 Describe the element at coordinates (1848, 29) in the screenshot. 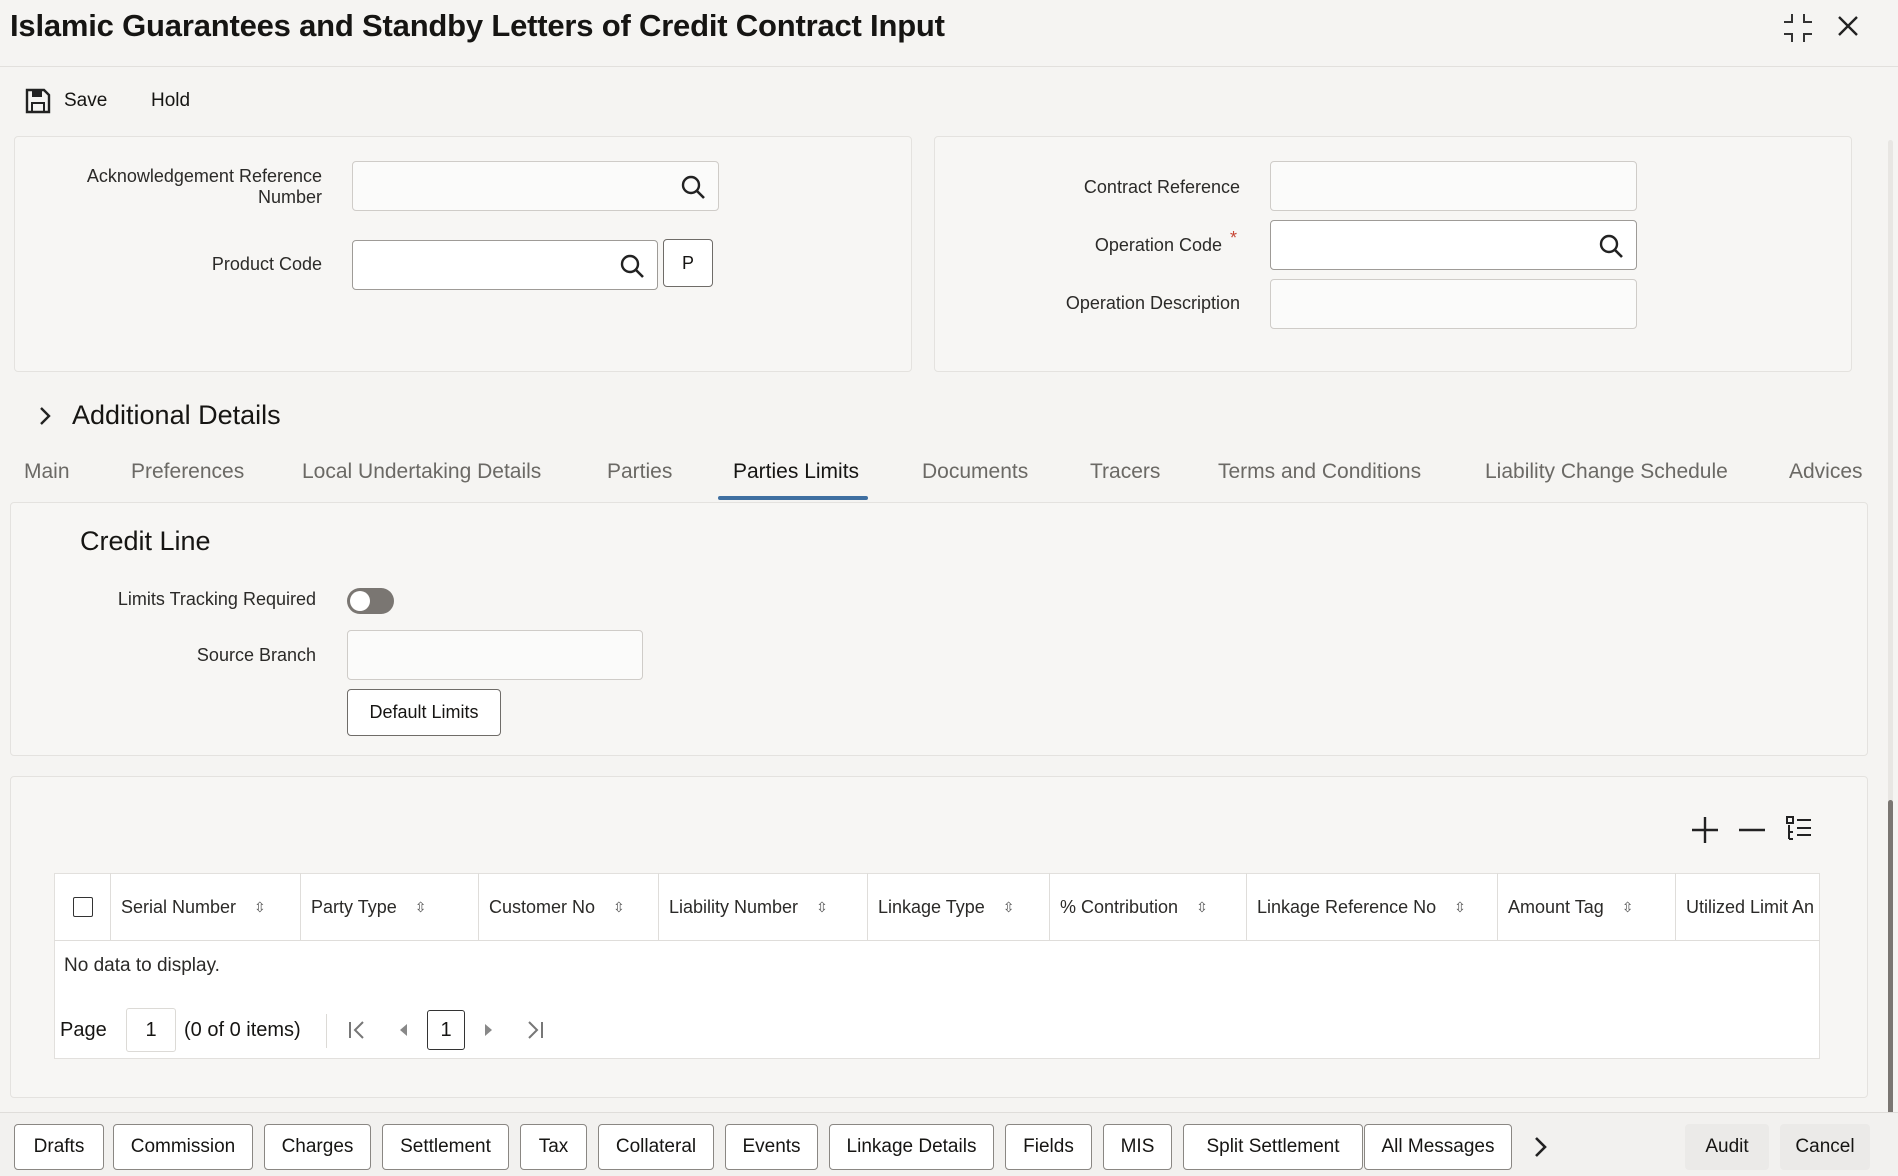

I see `close-icon` at that location.